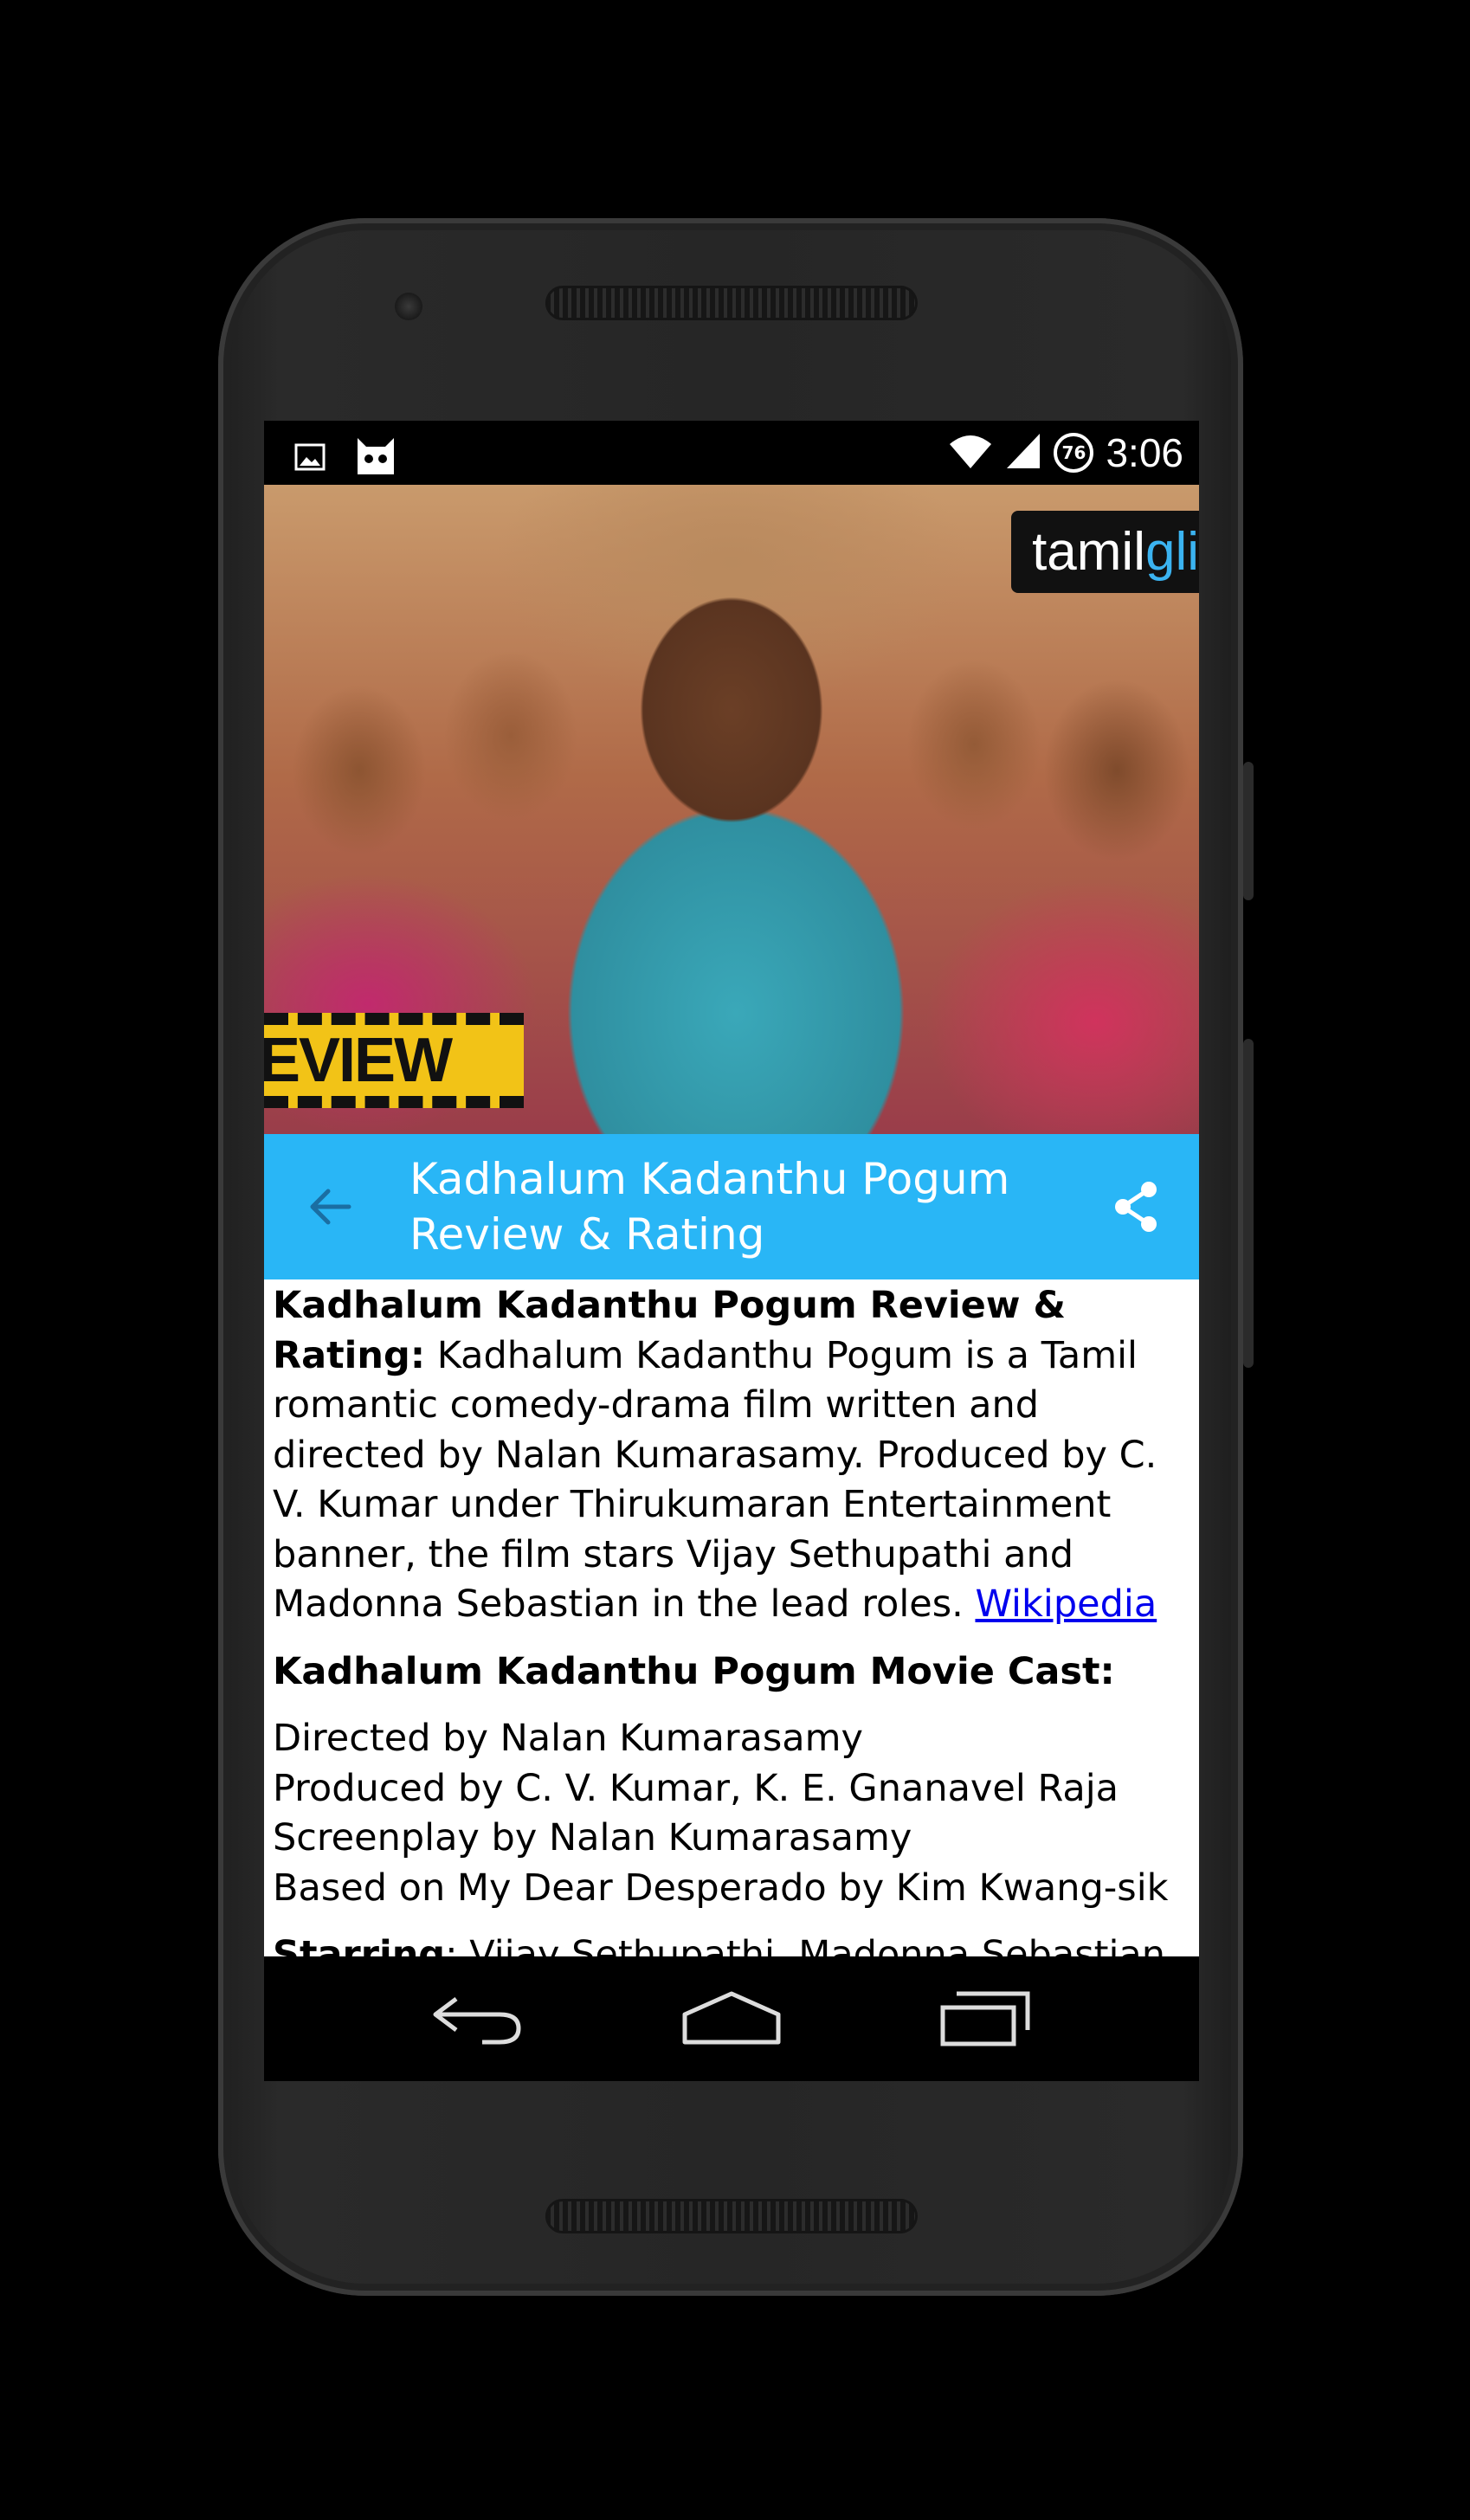 The width and height of the screenshot is (1470, 2520). What do you see at coordinates (1074, 453) in the screenshot?
I see `battery-icon: 76` at bounding box center [1074, 453].